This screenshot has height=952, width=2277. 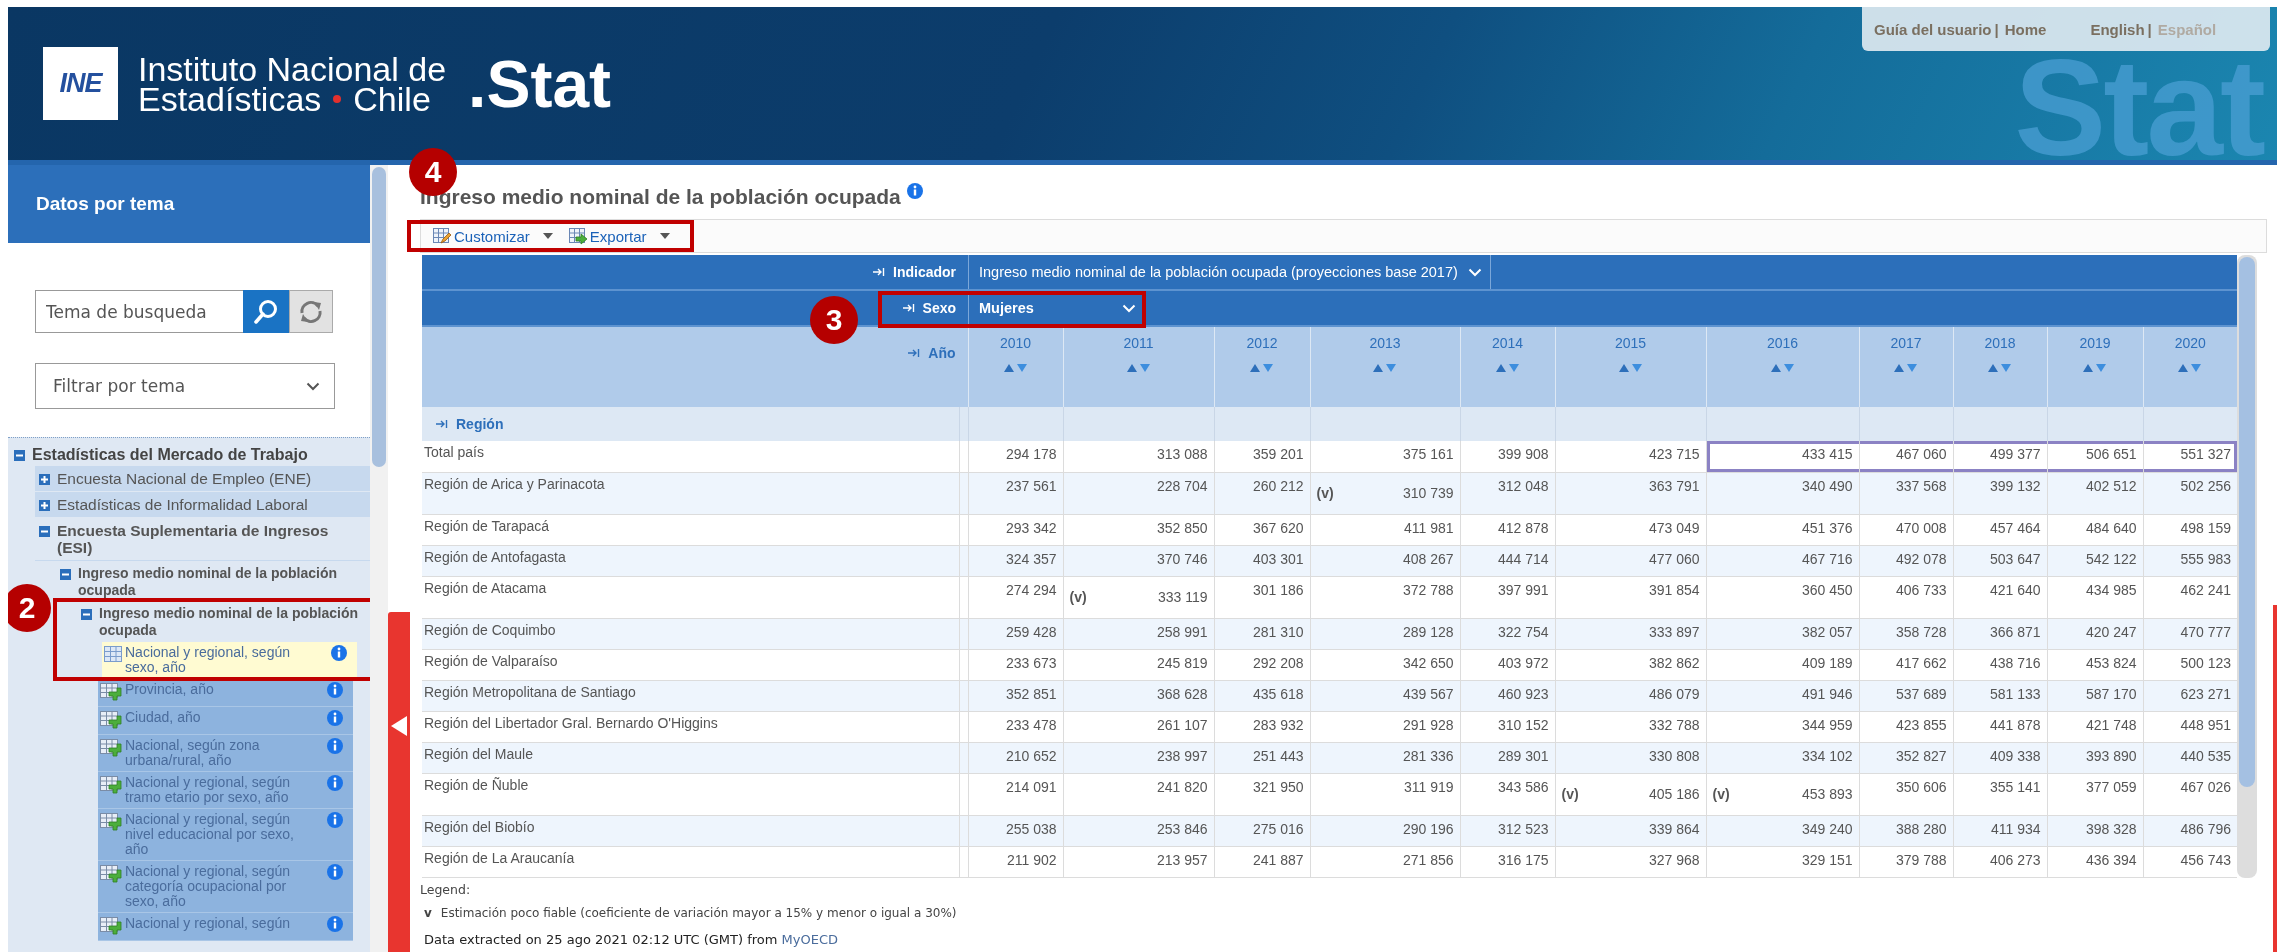 I want to click on filter-dropdown: Filtrar por tema, so click(x=185, y=386).